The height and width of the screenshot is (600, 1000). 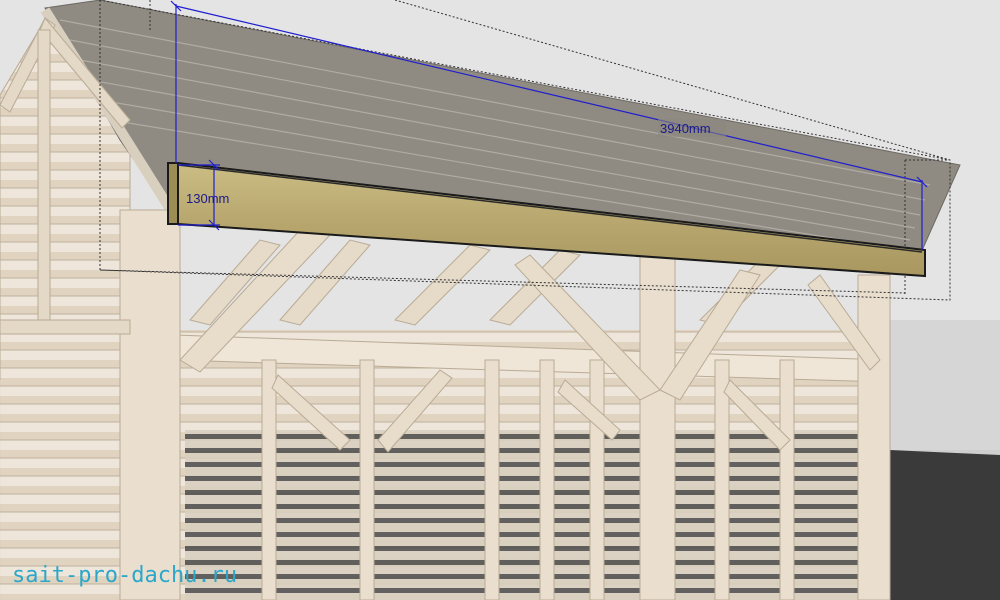 I want to click on watermark-text: sait-pro-dachu.ru, so click(x=124, y=575).